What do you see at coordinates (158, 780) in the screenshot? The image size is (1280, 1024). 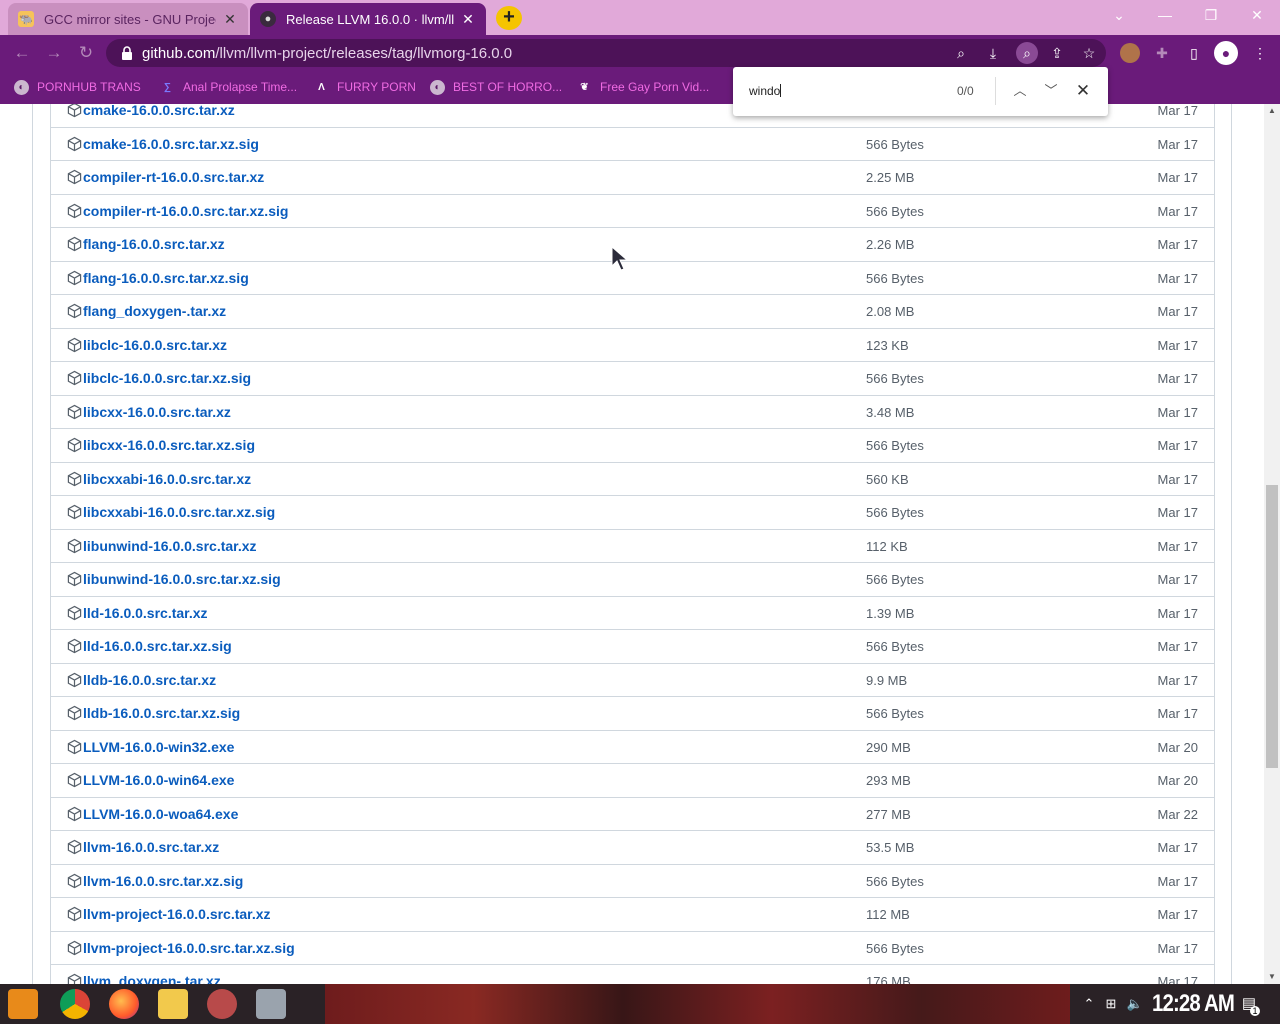 I see `asset-download-link: LLVM-16.0.0-win64.exe` at bounding box center [158, 780].